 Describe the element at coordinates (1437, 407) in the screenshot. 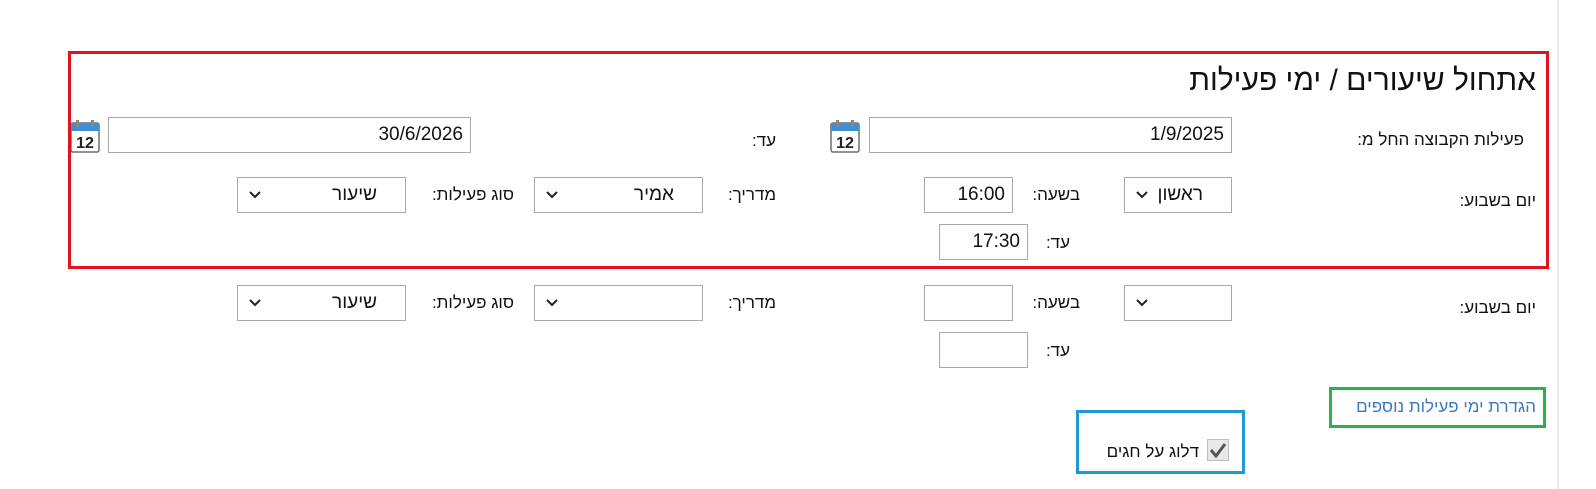

I see `highlight-box-green` at that location.